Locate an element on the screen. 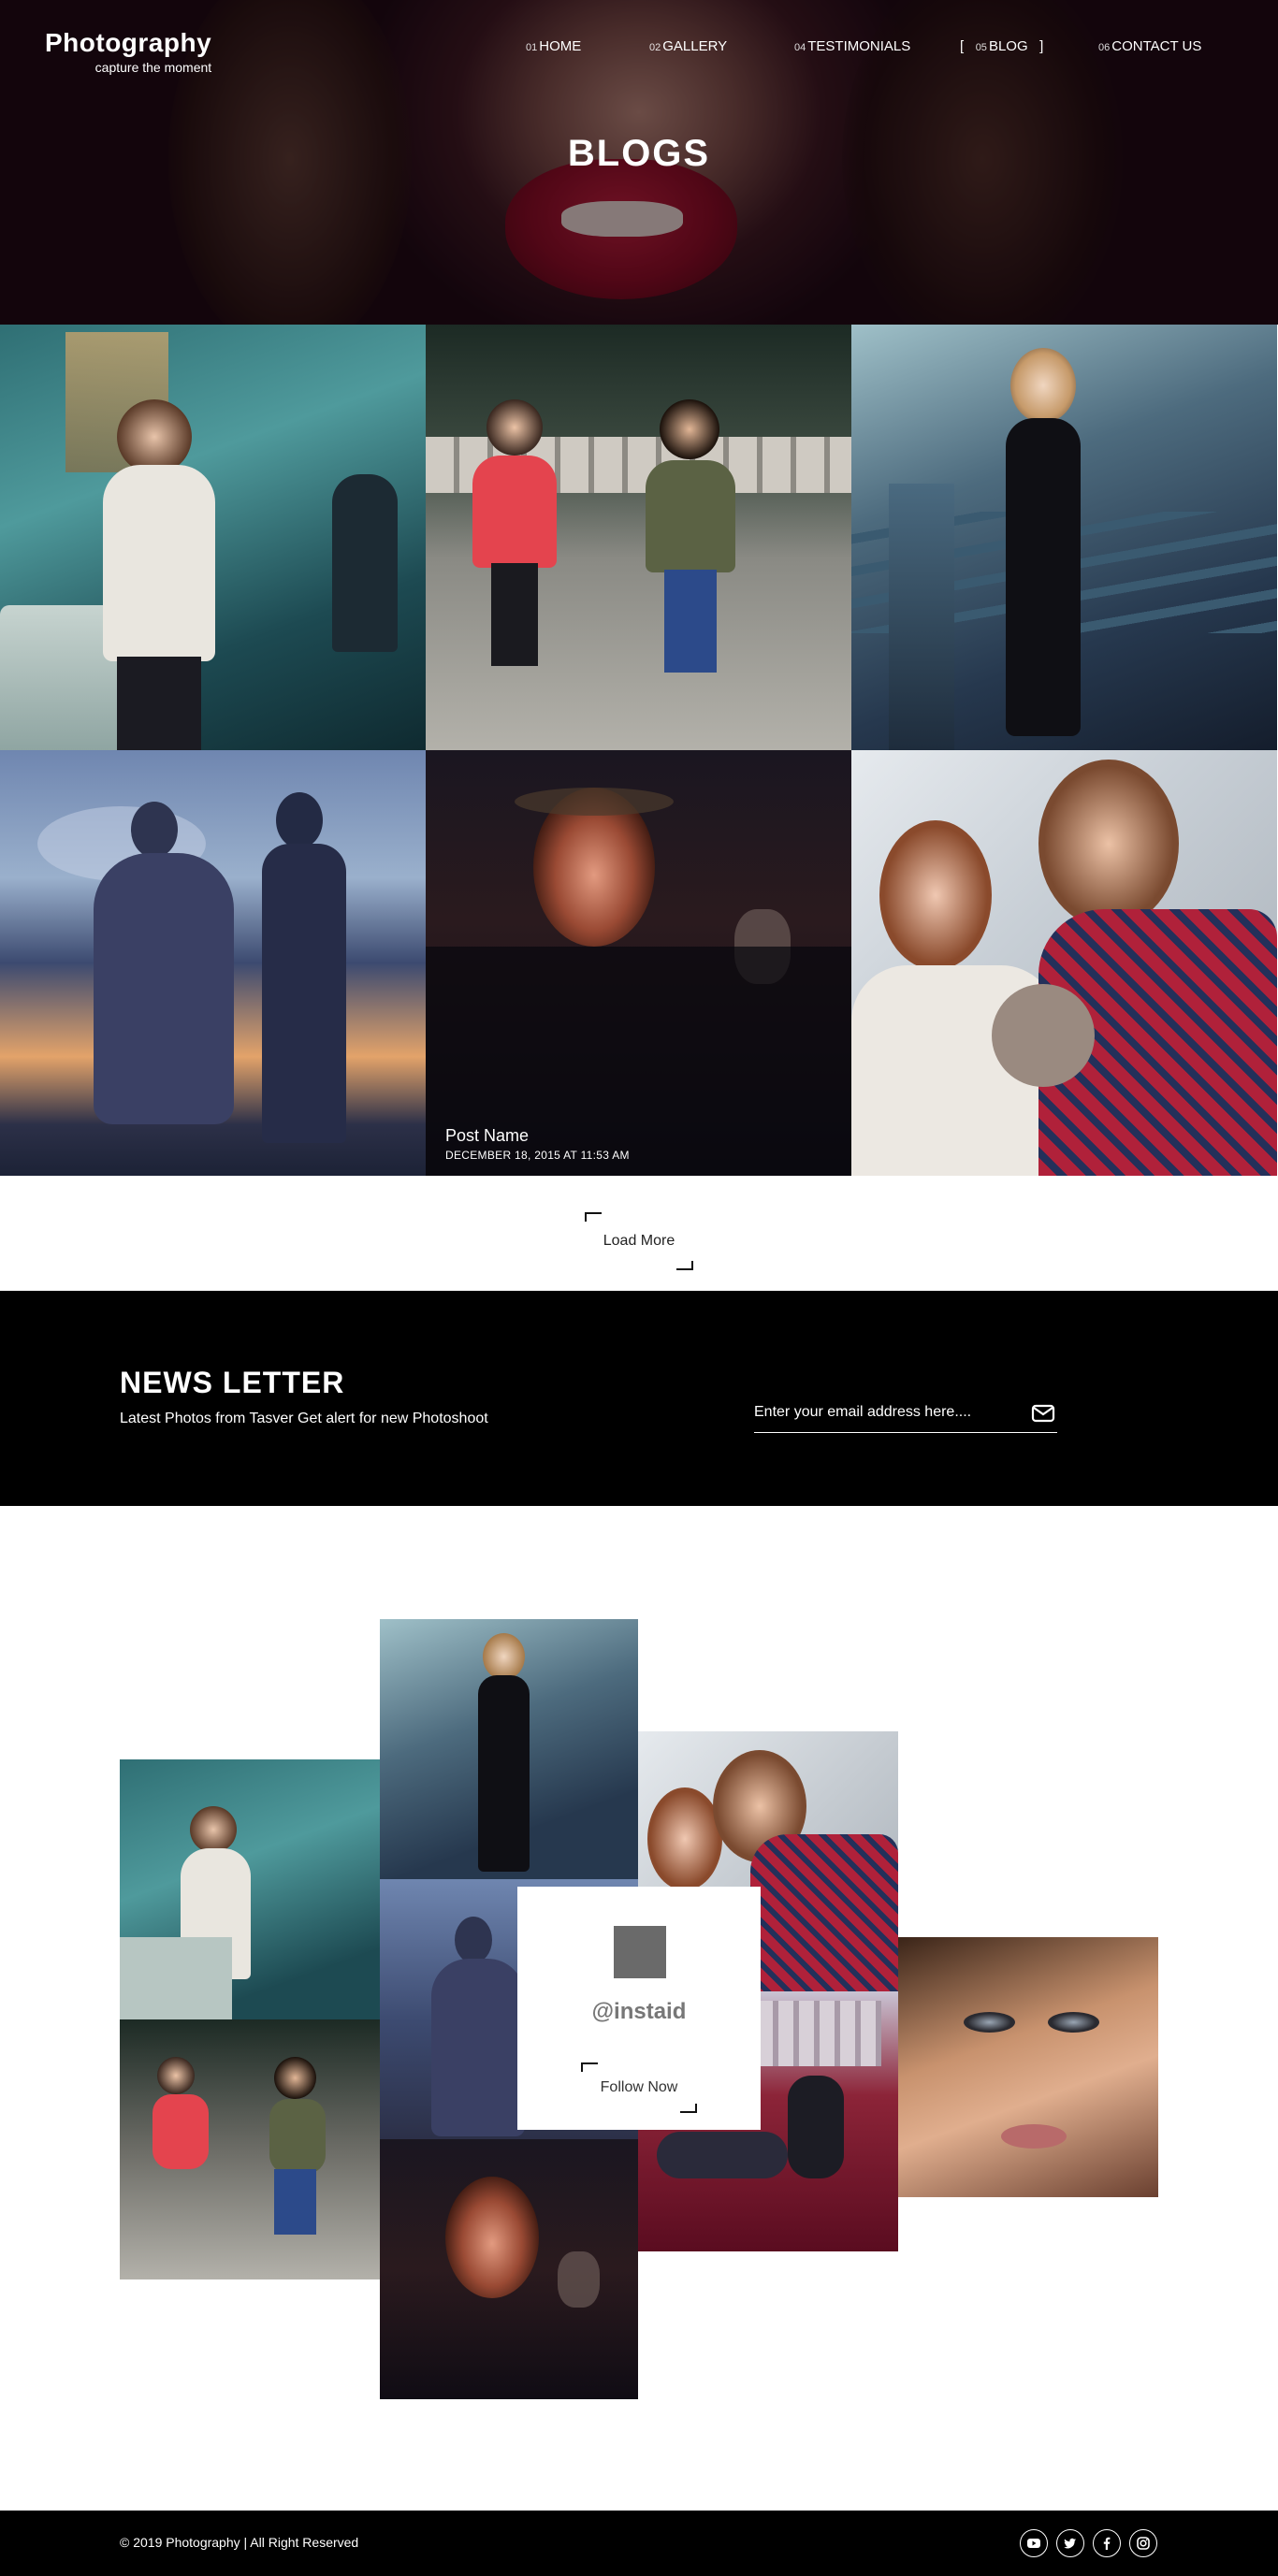 The image size is (1278, 2576). newsletter-form is located at coordinates (905, 1413).